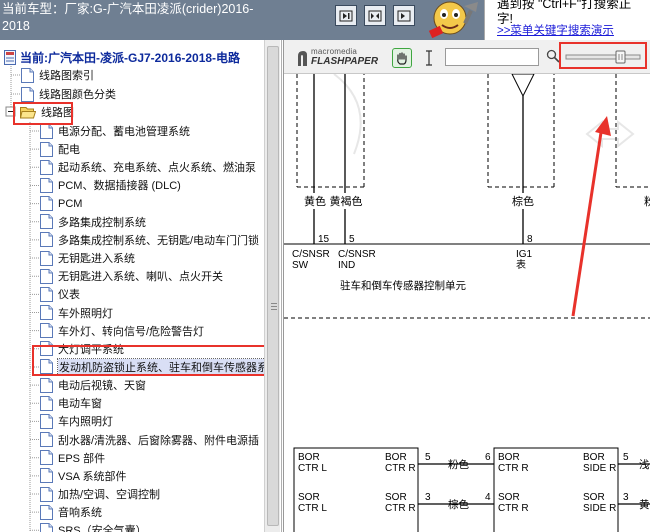 The image size is (650, 532). What do you see at coordinates (274, 307) in the screenshot?
I see `scrollbar-grip` at bounding box center [274, 307].